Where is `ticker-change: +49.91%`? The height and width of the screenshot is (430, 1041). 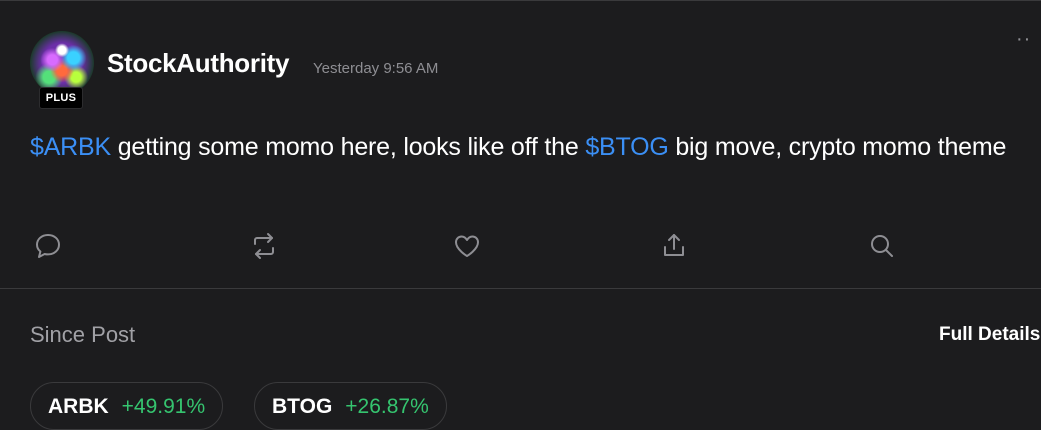
ticker-change: +49.91% is located at coordinates (163, 406).